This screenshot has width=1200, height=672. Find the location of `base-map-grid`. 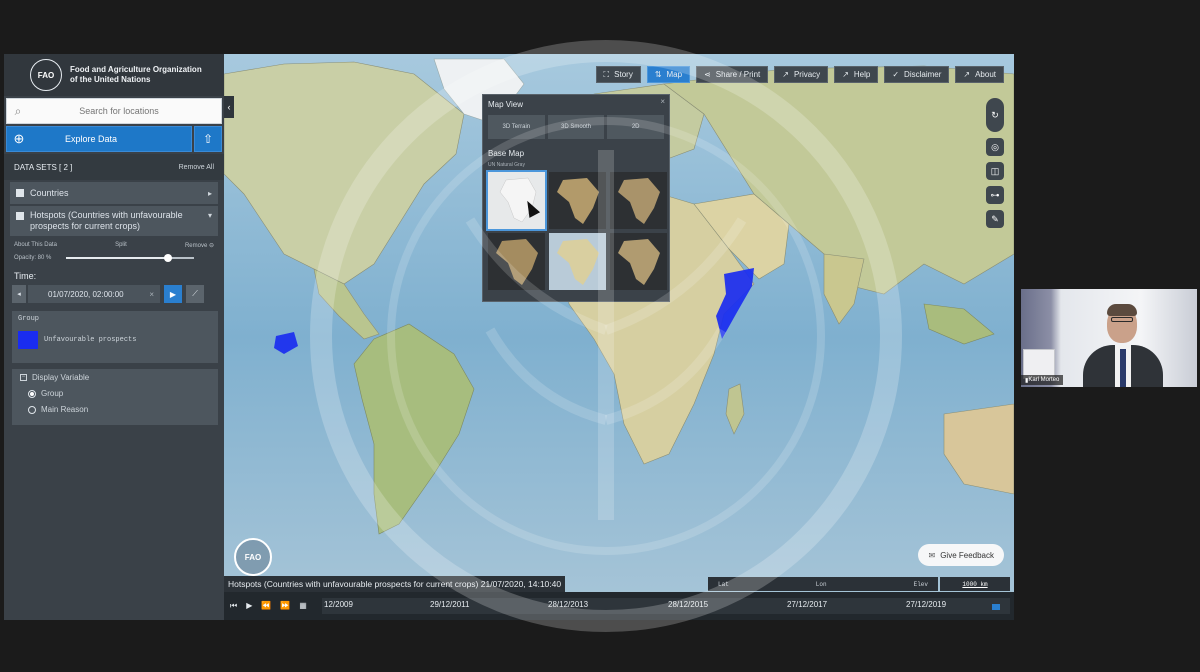

base-map-grid is located at coordinates (576, 230).